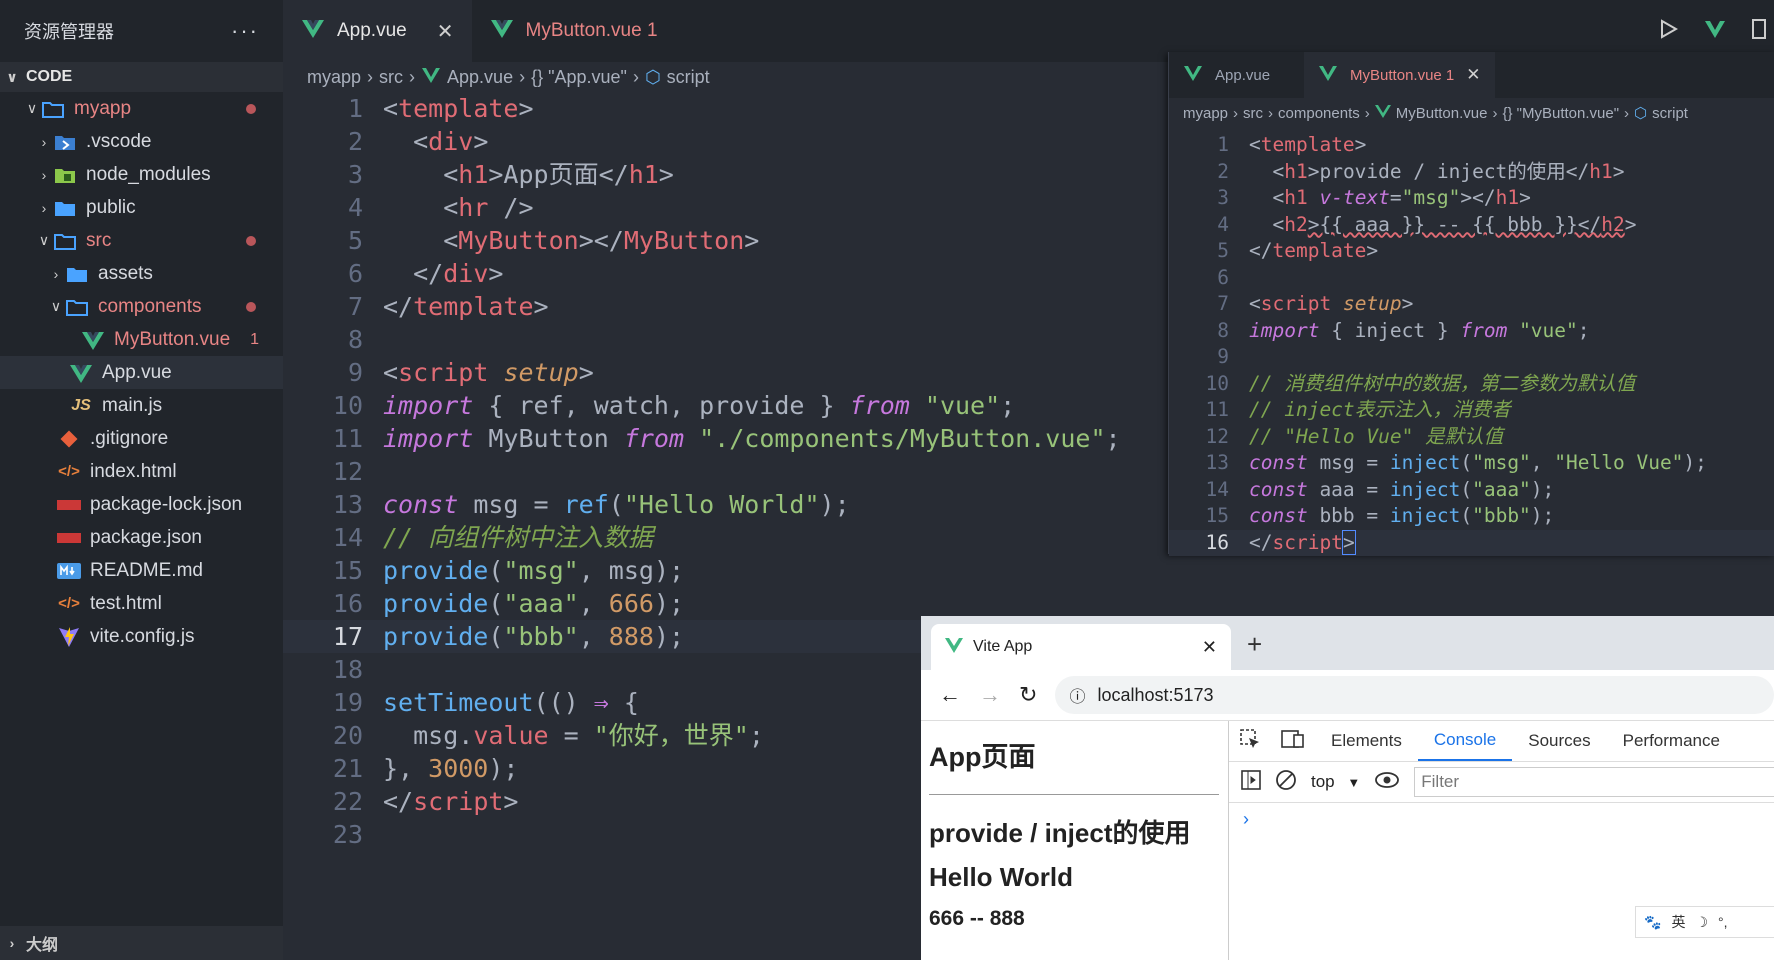  I want to click on more-actions-icon: ···, so click(245, 31).